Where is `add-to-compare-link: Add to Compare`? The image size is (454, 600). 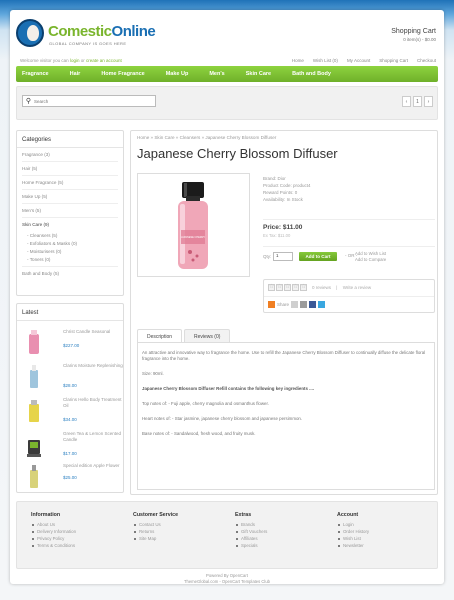 add-to-compare-link: Add to Compare is located at coordinates (370, 260).